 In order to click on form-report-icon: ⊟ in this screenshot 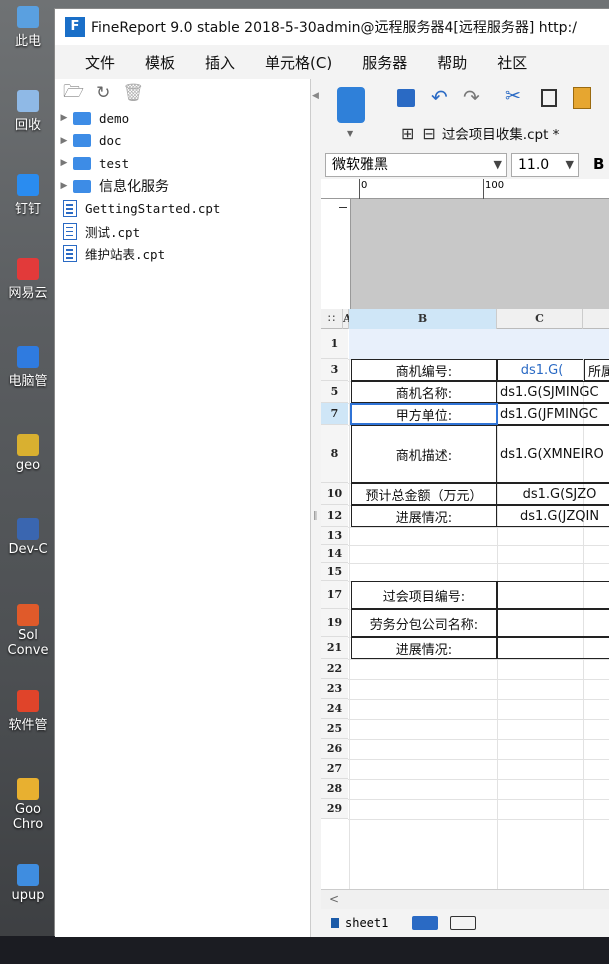, I will do `click(428, 133)`.